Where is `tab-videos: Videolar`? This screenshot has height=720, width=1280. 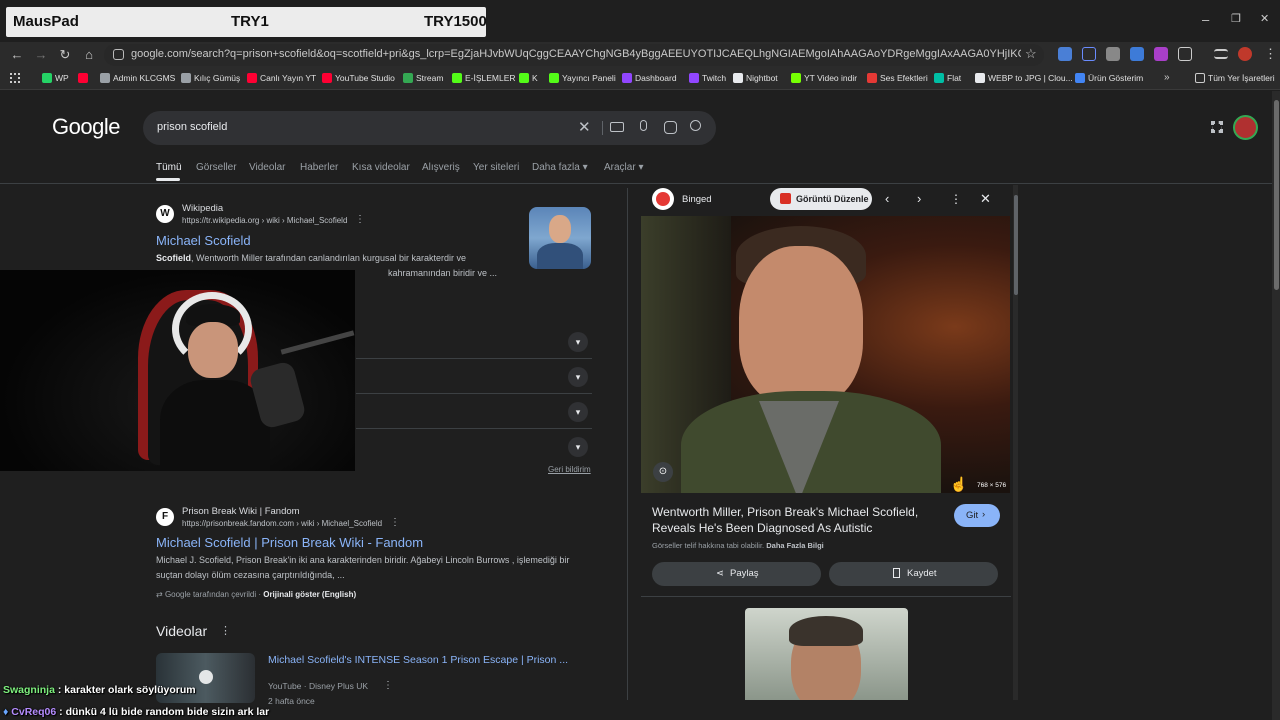
tab-videos: Videolar is located at coordinates (267, 167).